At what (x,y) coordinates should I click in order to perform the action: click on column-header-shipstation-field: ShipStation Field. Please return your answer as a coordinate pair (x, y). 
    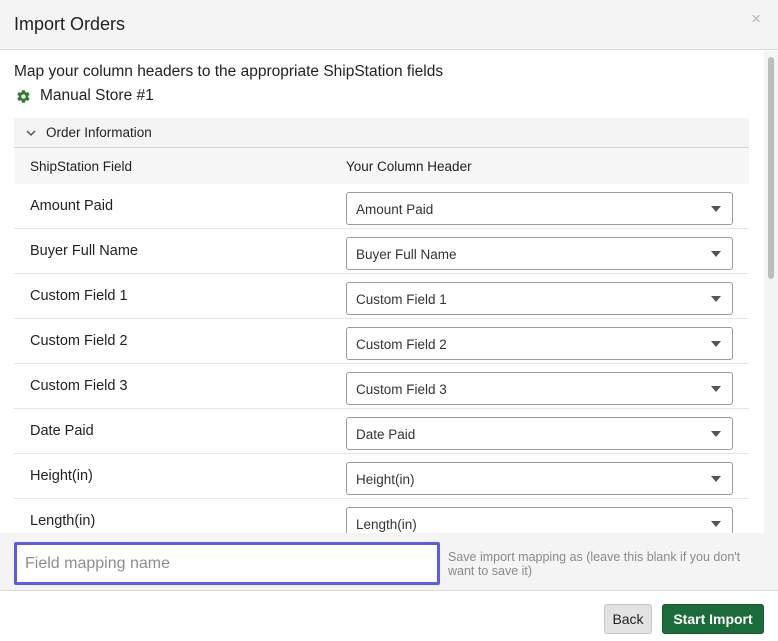
    Looking at the image, I should click on (81, 166).